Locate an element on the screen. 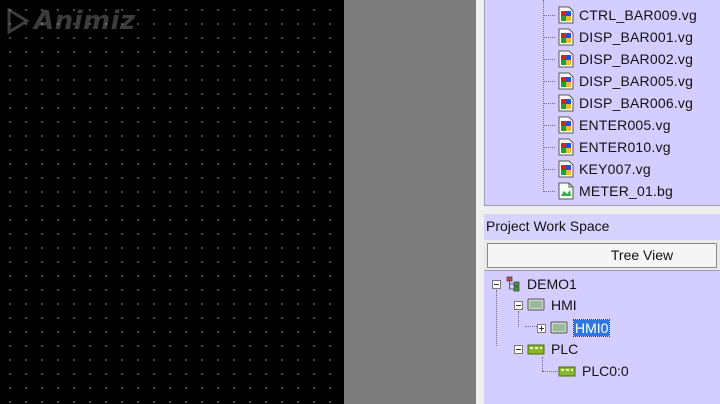 This screenshot has height=404, width=720. tree-node-plc: PLC is located at coordinates (546, 349).